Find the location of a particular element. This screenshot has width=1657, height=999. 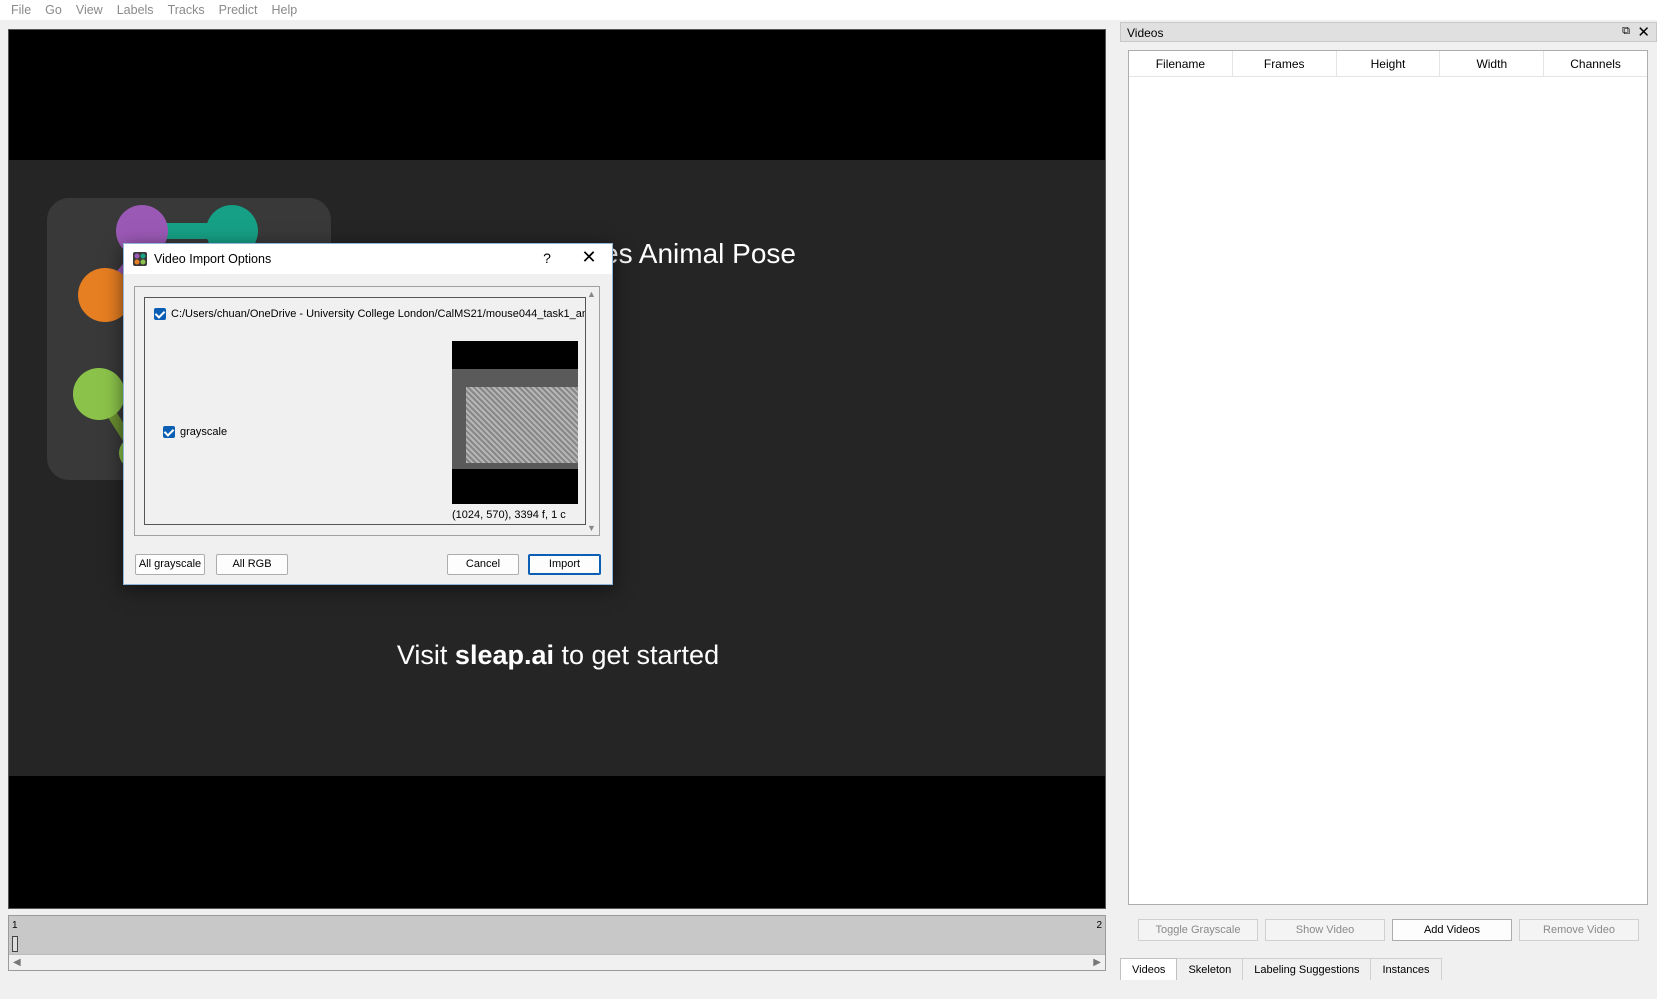

splash-title-text: es Animal Pose is located at coordinates (699, 253).